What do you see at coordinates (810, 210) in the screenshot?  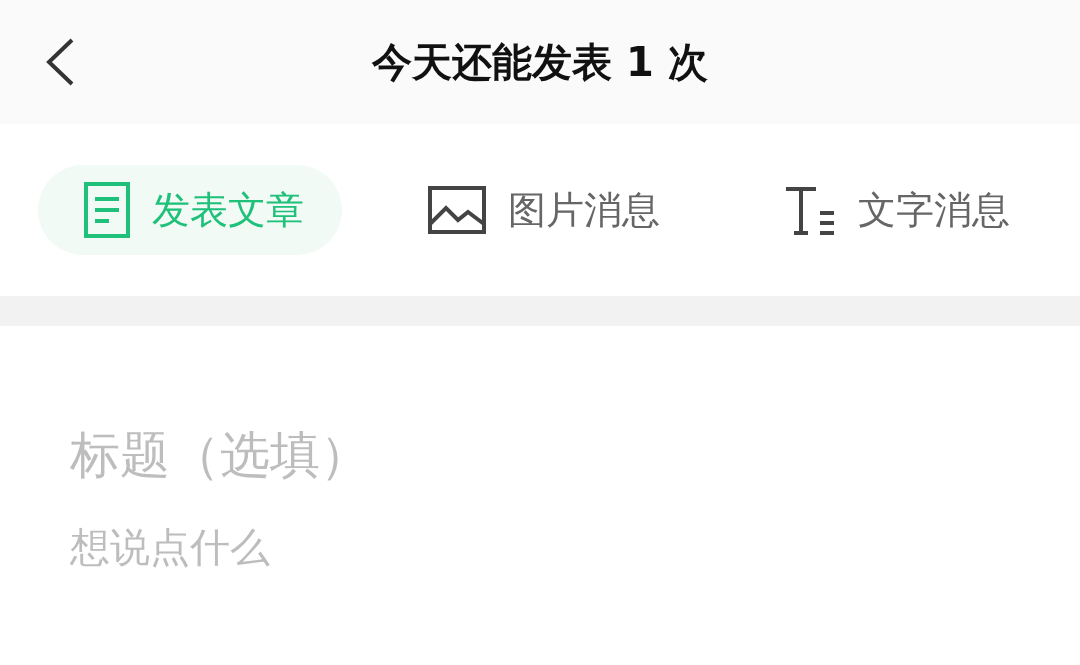 I see `text-format-icon` at bounding box center [810, 210].